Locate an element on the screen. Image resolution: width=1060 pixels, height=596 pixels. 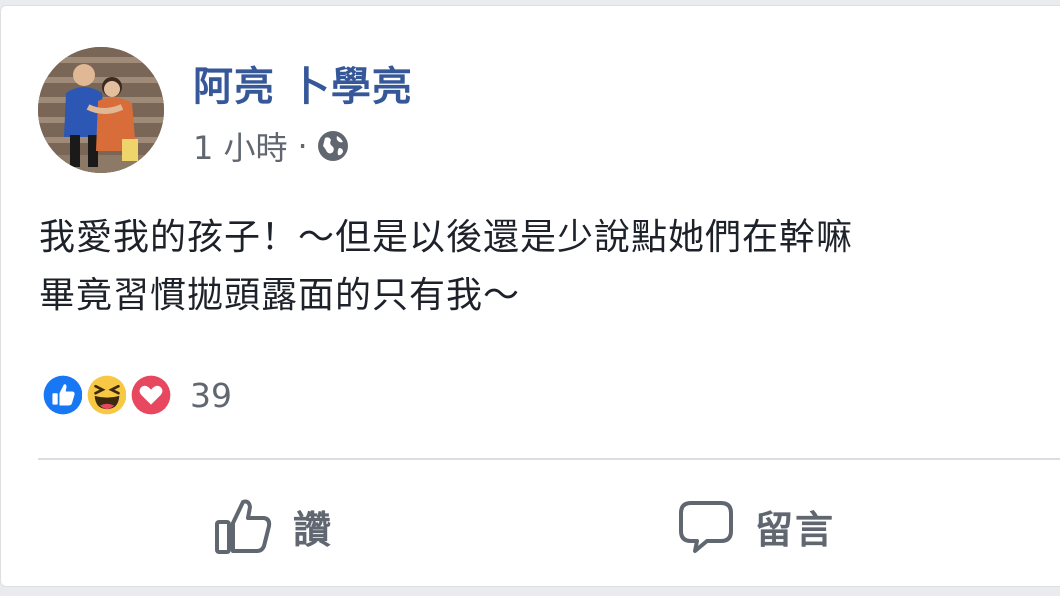
actions-divider is located at coordinates (549, 459).